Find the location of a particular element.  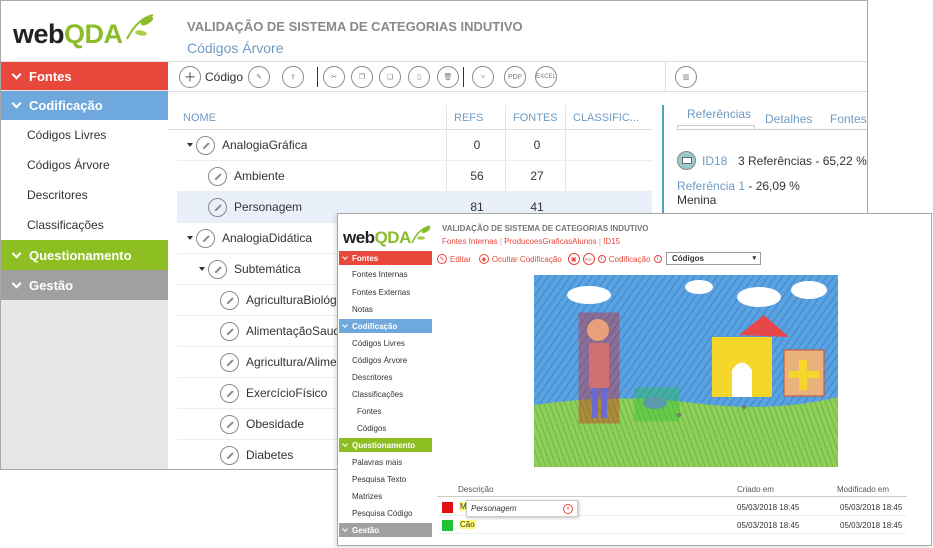

reference-line: Referência 1 - 26,09 % is located at coordinates (738, 186).